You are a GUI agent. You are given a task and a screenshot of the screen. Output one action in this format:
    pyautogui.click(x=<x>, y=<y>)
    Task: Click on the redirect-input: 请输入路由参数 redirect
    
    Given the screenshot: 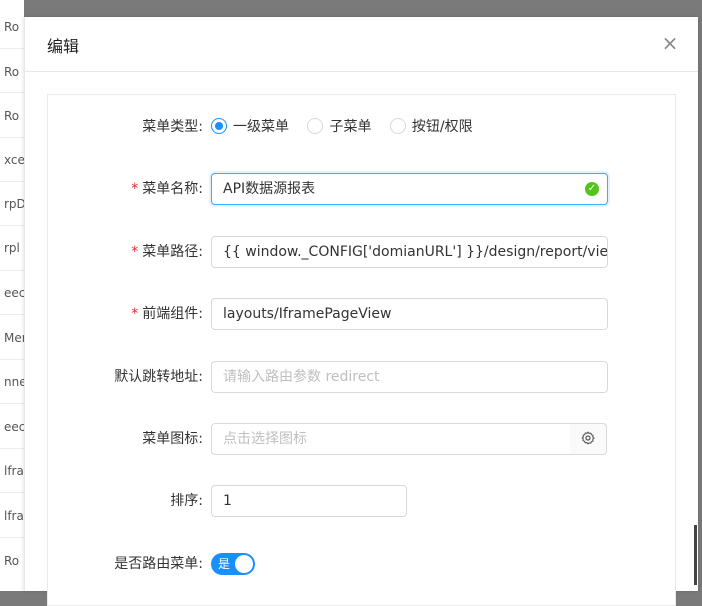 What is the action you would take?
    pyautogui.click(x=409, y=377)
    